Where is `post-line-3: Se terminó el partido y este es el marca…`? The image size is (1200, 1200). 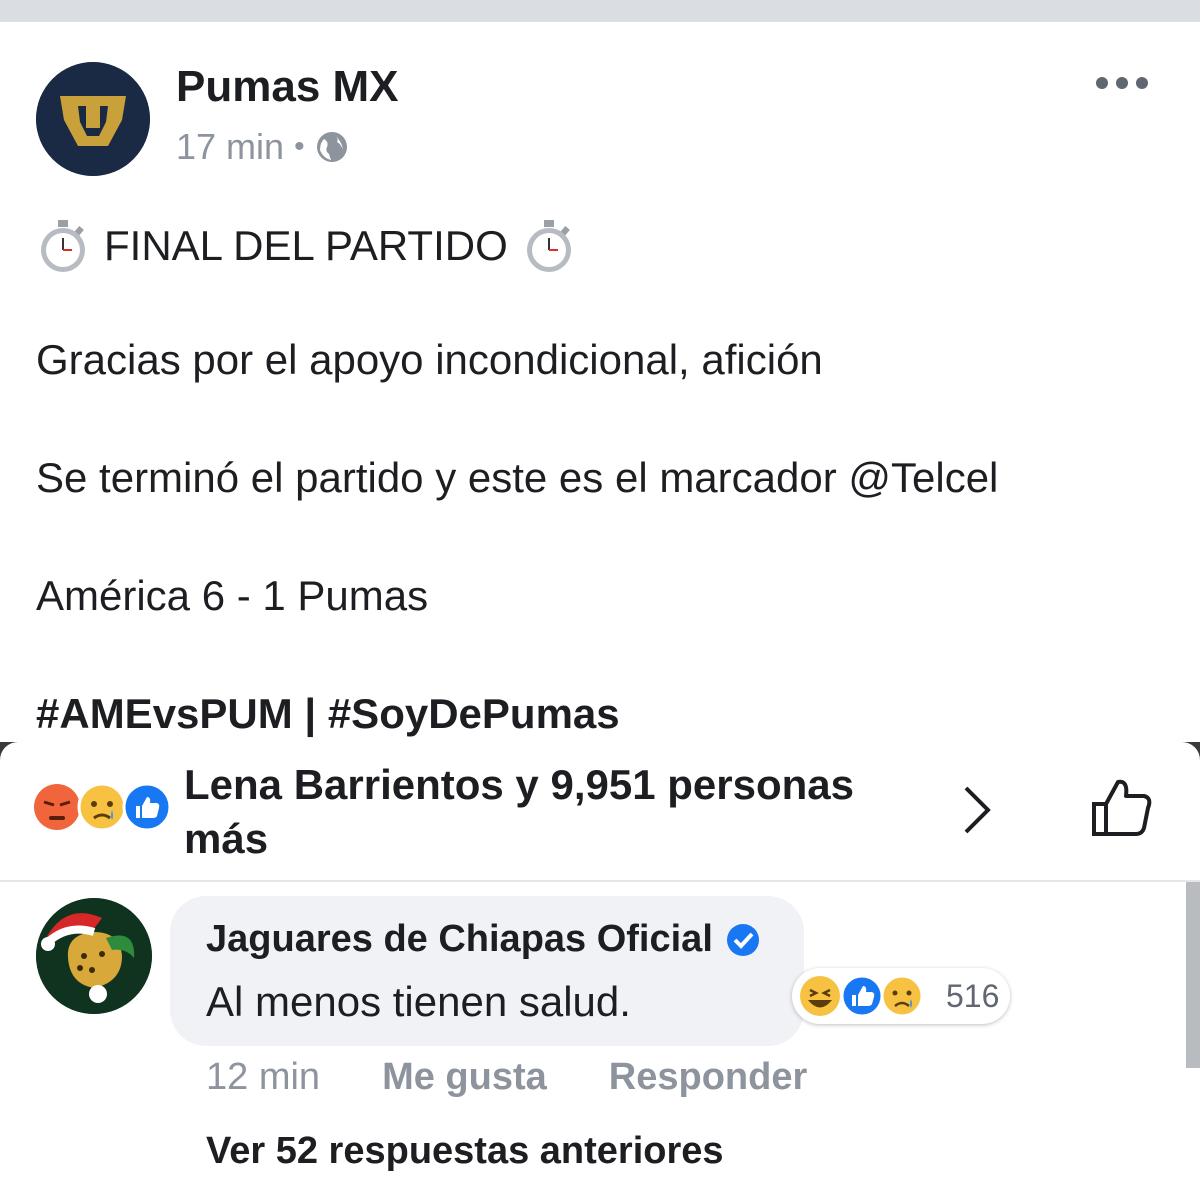
post-line-3: Se terminó el partido y este es el marca… is located at coordinates (517, 477).